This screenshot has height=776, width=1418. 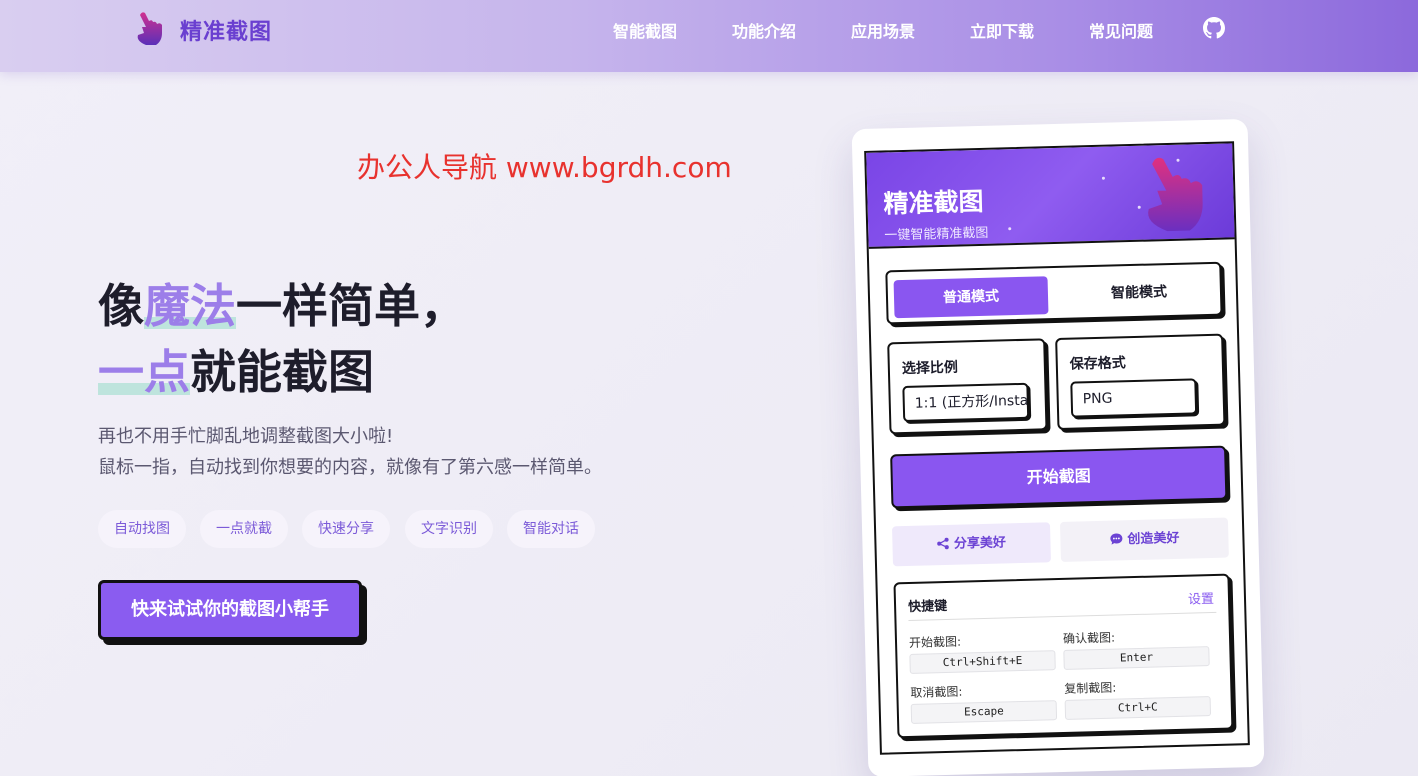 What do you see at coordinates (883, 30) in the screenshot?
I see `nav-use-cases: 应用场景` at bounding box center [883, 30].